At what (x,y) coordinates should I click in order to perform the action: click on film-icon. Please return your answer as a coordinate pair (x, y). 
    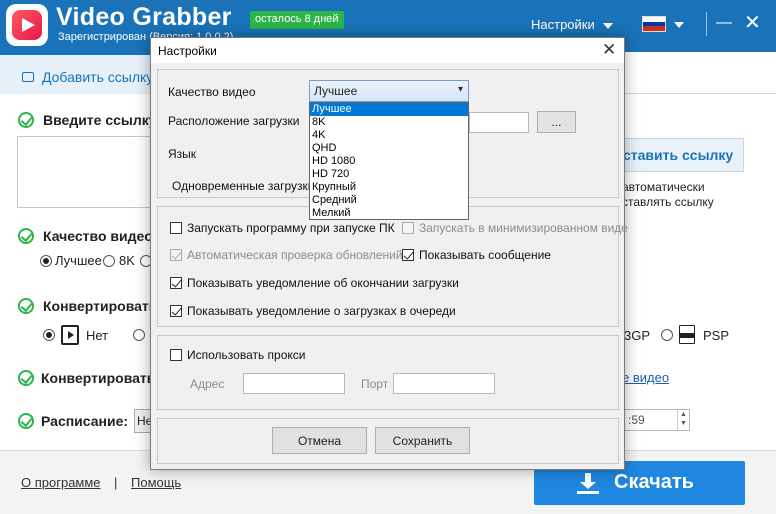
    Looking at the image, I should click on (70, 335).